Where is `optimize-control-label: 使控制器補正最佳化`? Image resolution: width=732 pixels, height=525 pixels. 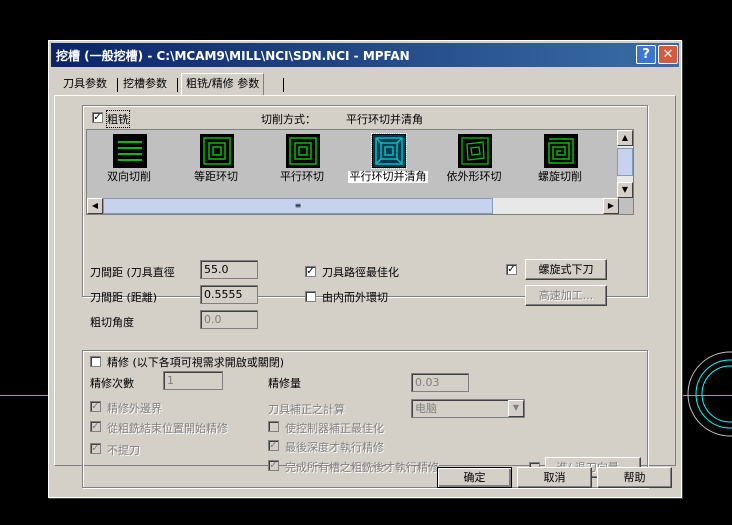 optimize-control-label: 使控制器補正最佳化 is located at coordinates (334, 428).